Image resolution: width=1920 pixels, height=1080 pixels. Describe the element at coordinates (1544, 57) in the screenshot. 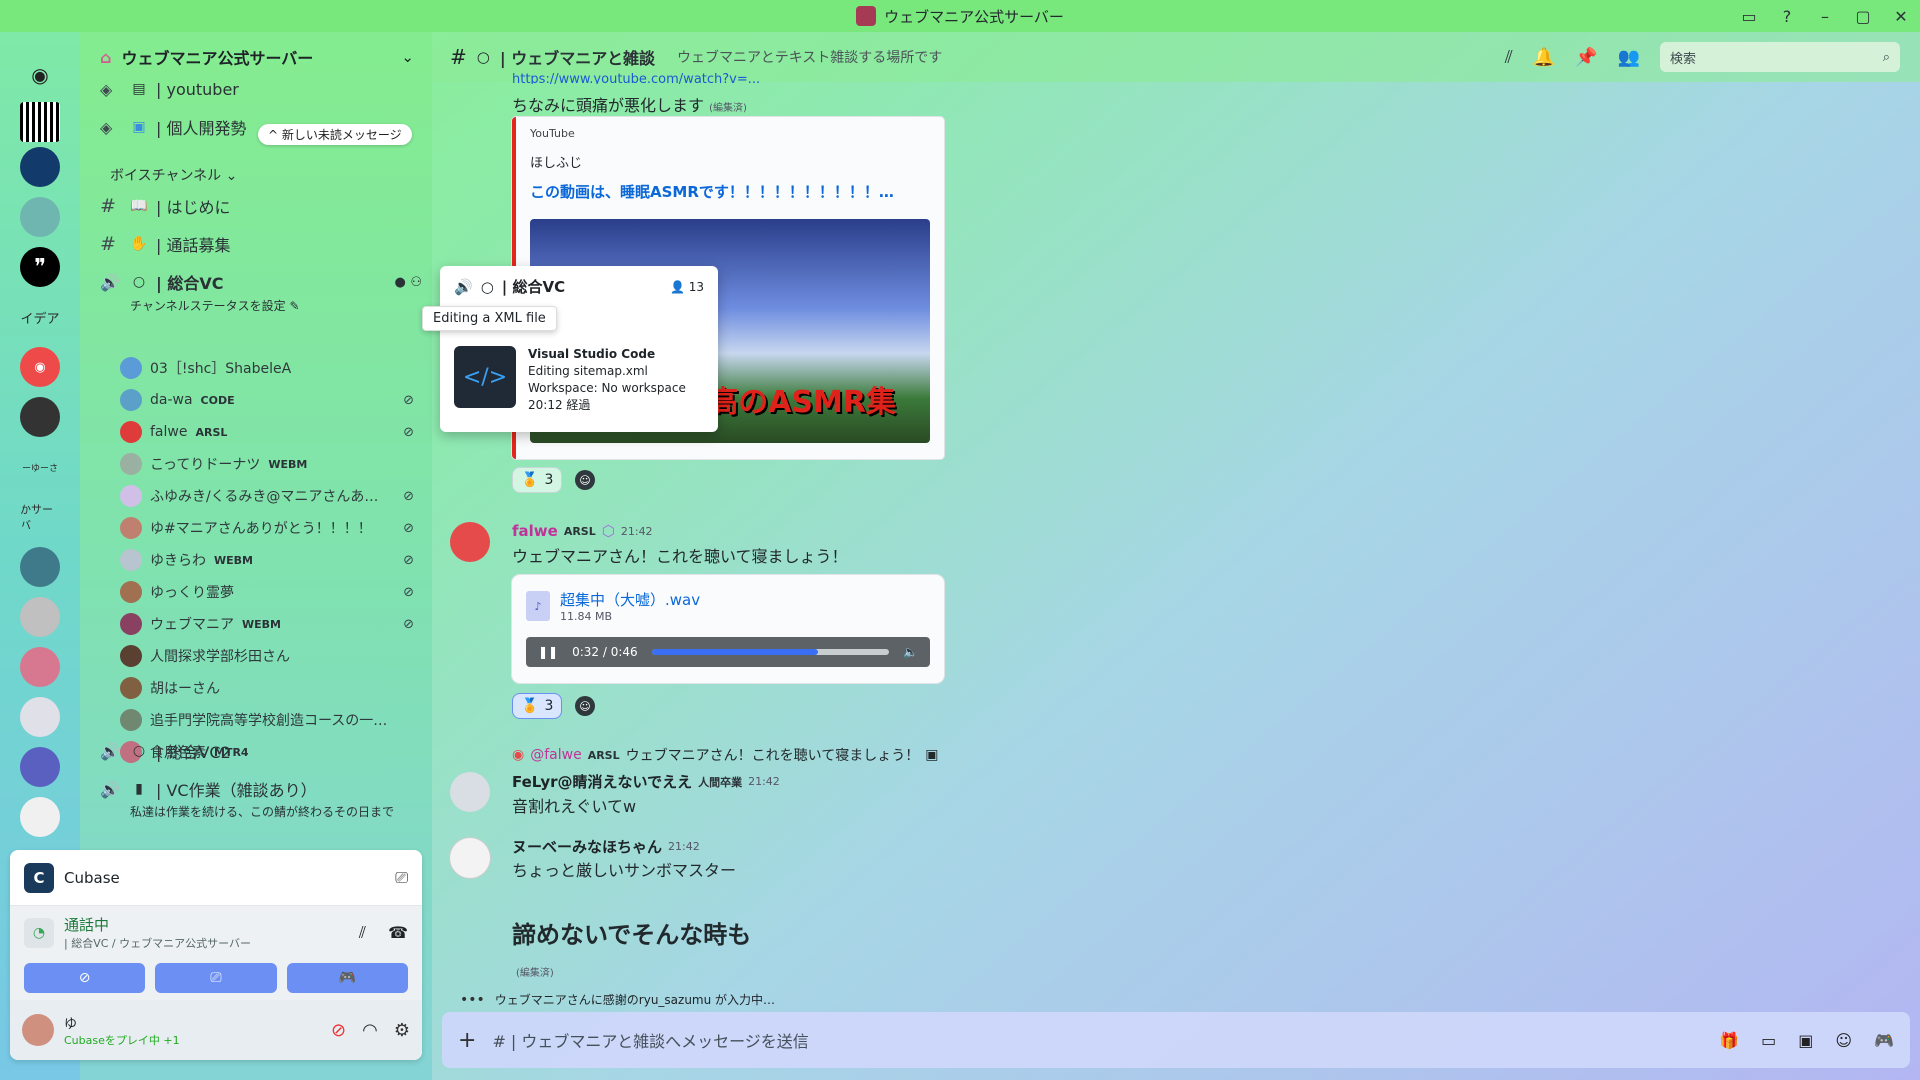

I see `bell-icon: 🔔` at that location.